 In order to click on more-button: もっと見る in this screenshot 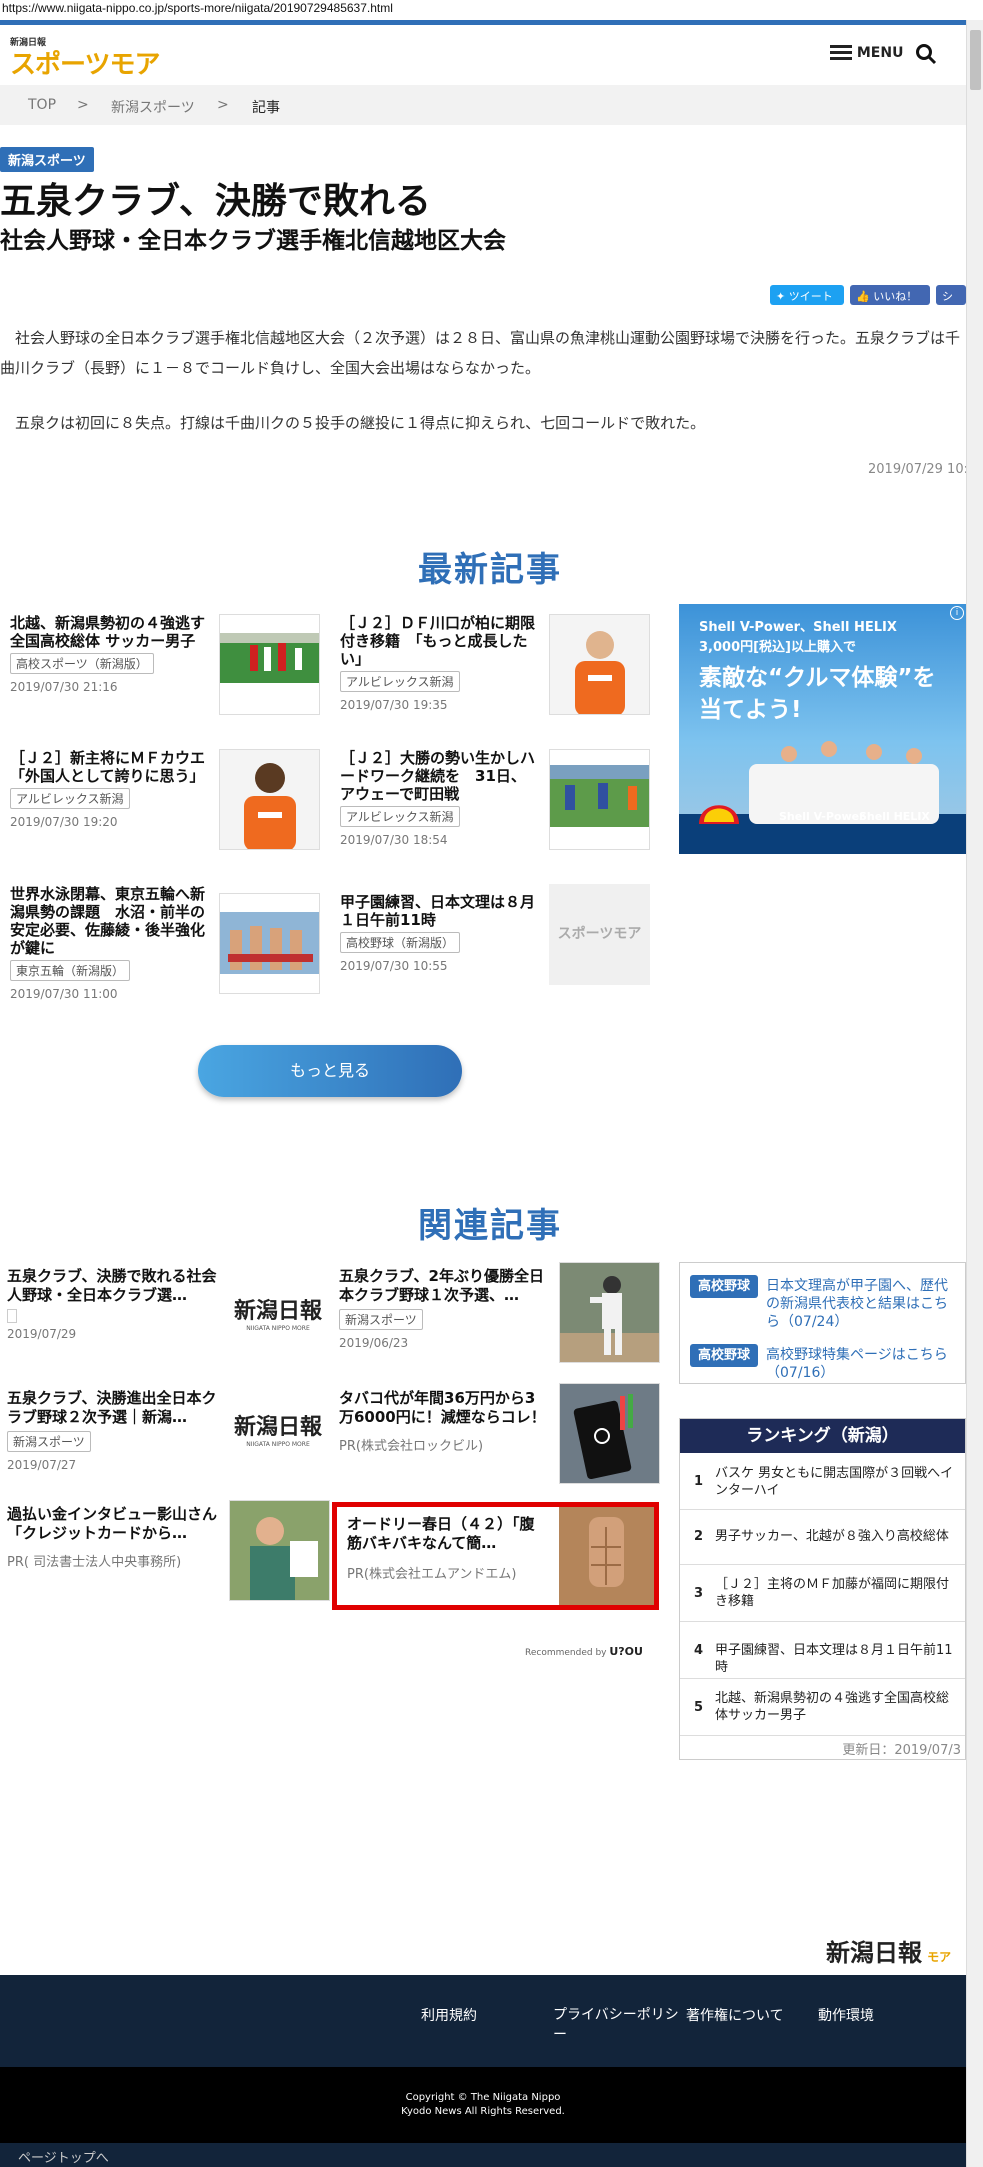, I will do `click(330, 1071)`.